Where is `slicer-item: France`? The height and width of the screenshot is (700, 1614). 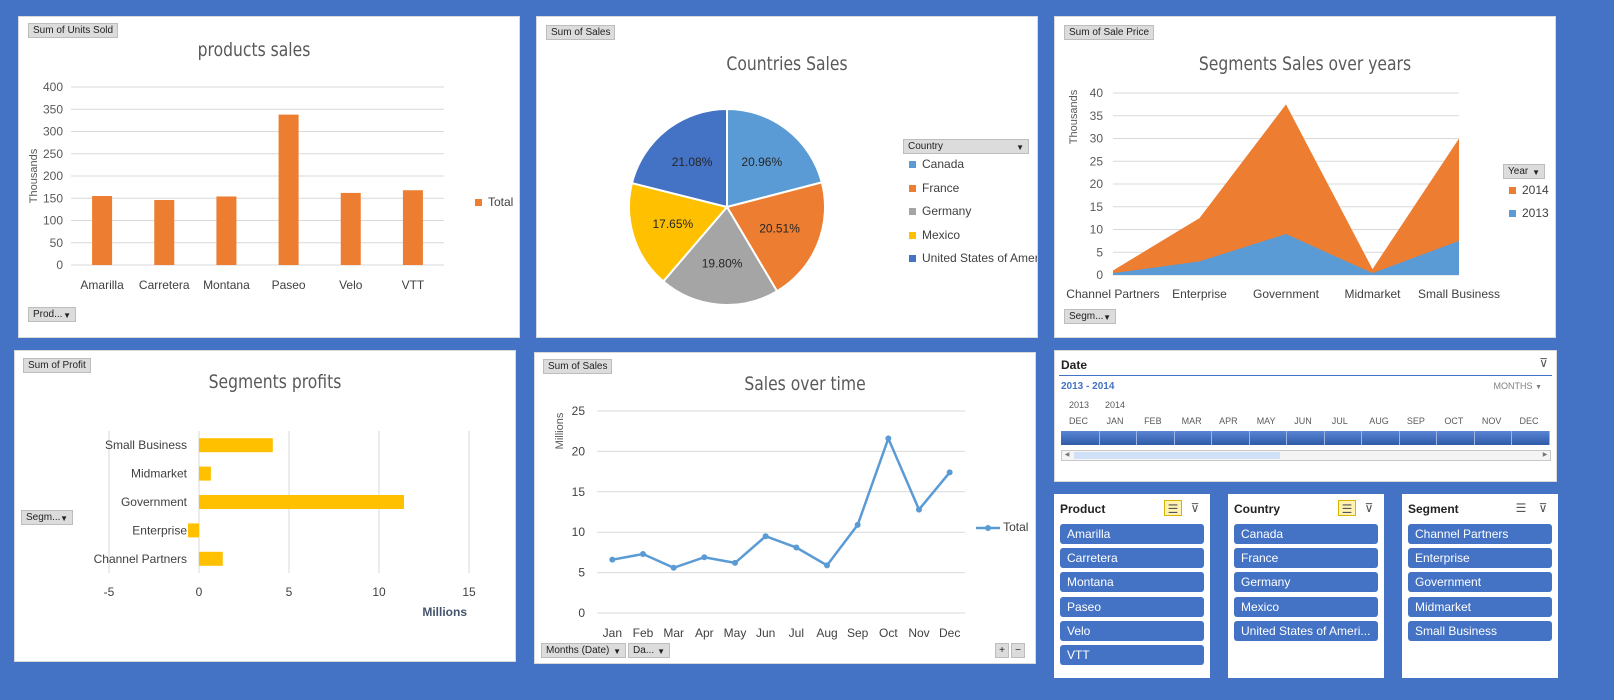
slicer-item: France is located at coordinates (1306, 558).